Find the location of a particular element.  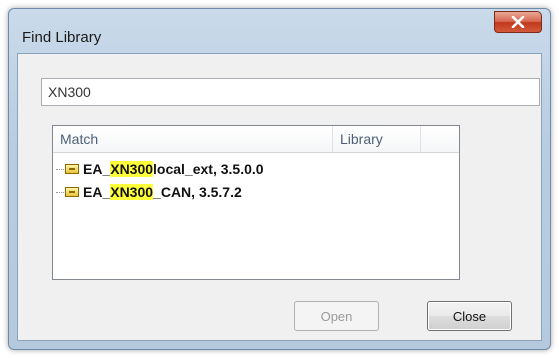

match-suffix: local_ext, 3.5.0.0 is located at coordinates (208, 169).